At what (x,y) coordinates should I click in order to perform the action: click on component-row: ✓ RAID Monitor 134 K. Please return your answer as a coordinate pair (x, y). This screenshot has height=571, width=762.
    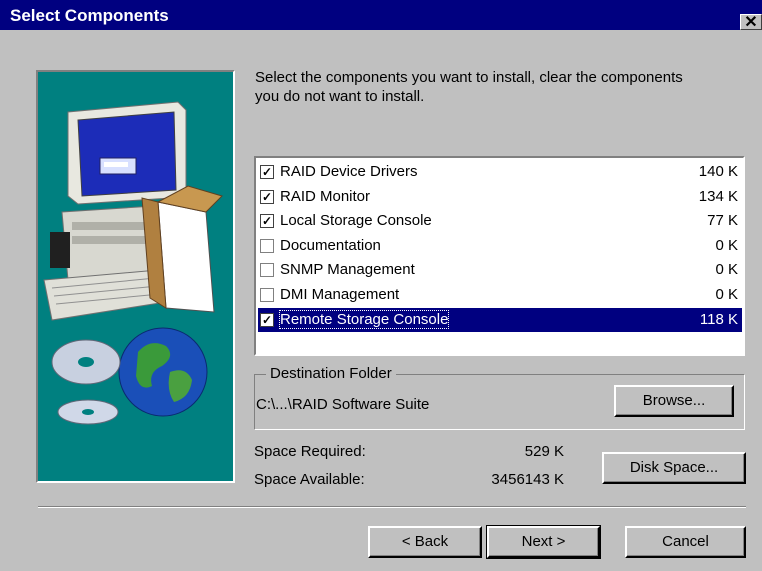
    Looking at the image, I should click on (500, 197).